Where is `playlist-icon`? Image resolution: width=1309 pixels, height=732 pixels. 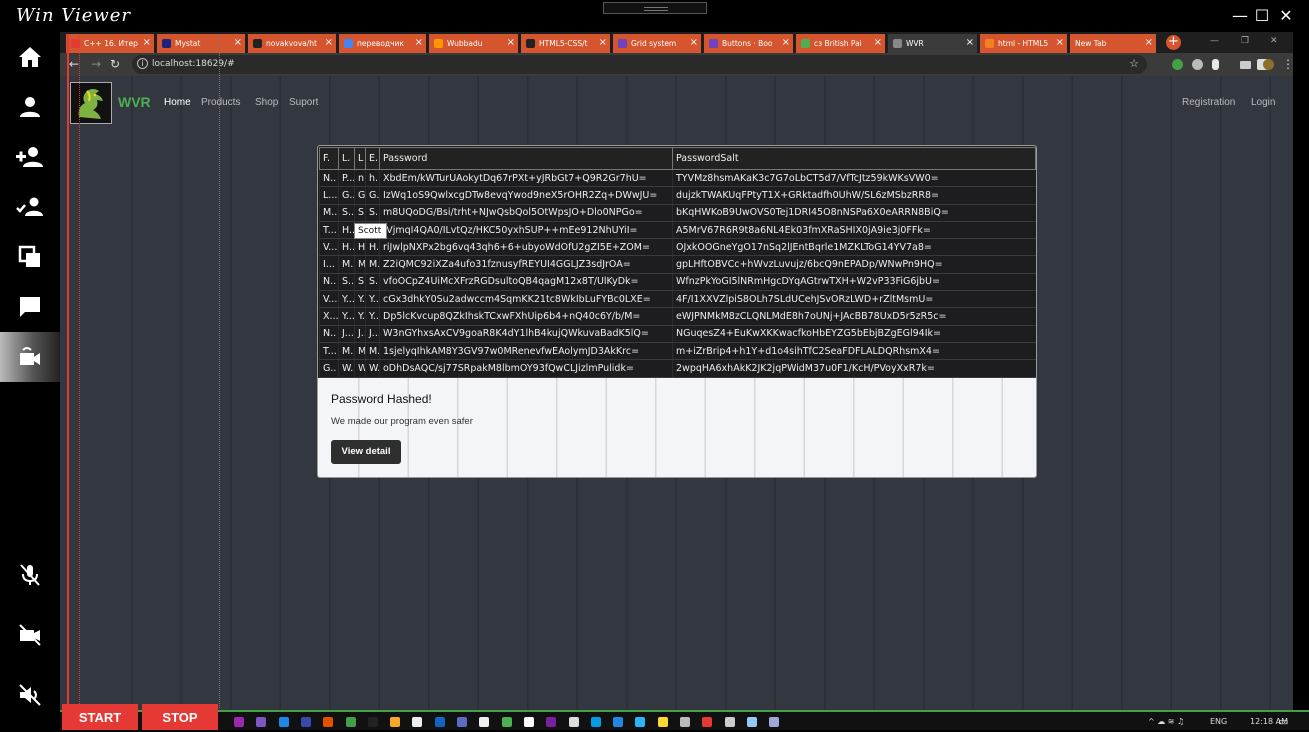
playlist-icon is located at coordinates (1245, 65).